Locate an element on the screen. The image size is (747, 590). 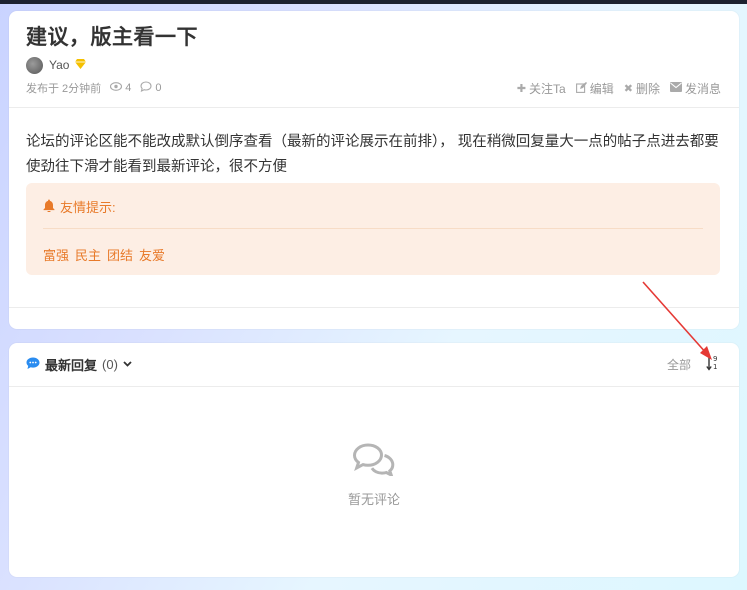
delete-button: ✖ 删除 is located at coordinates (642, 88).